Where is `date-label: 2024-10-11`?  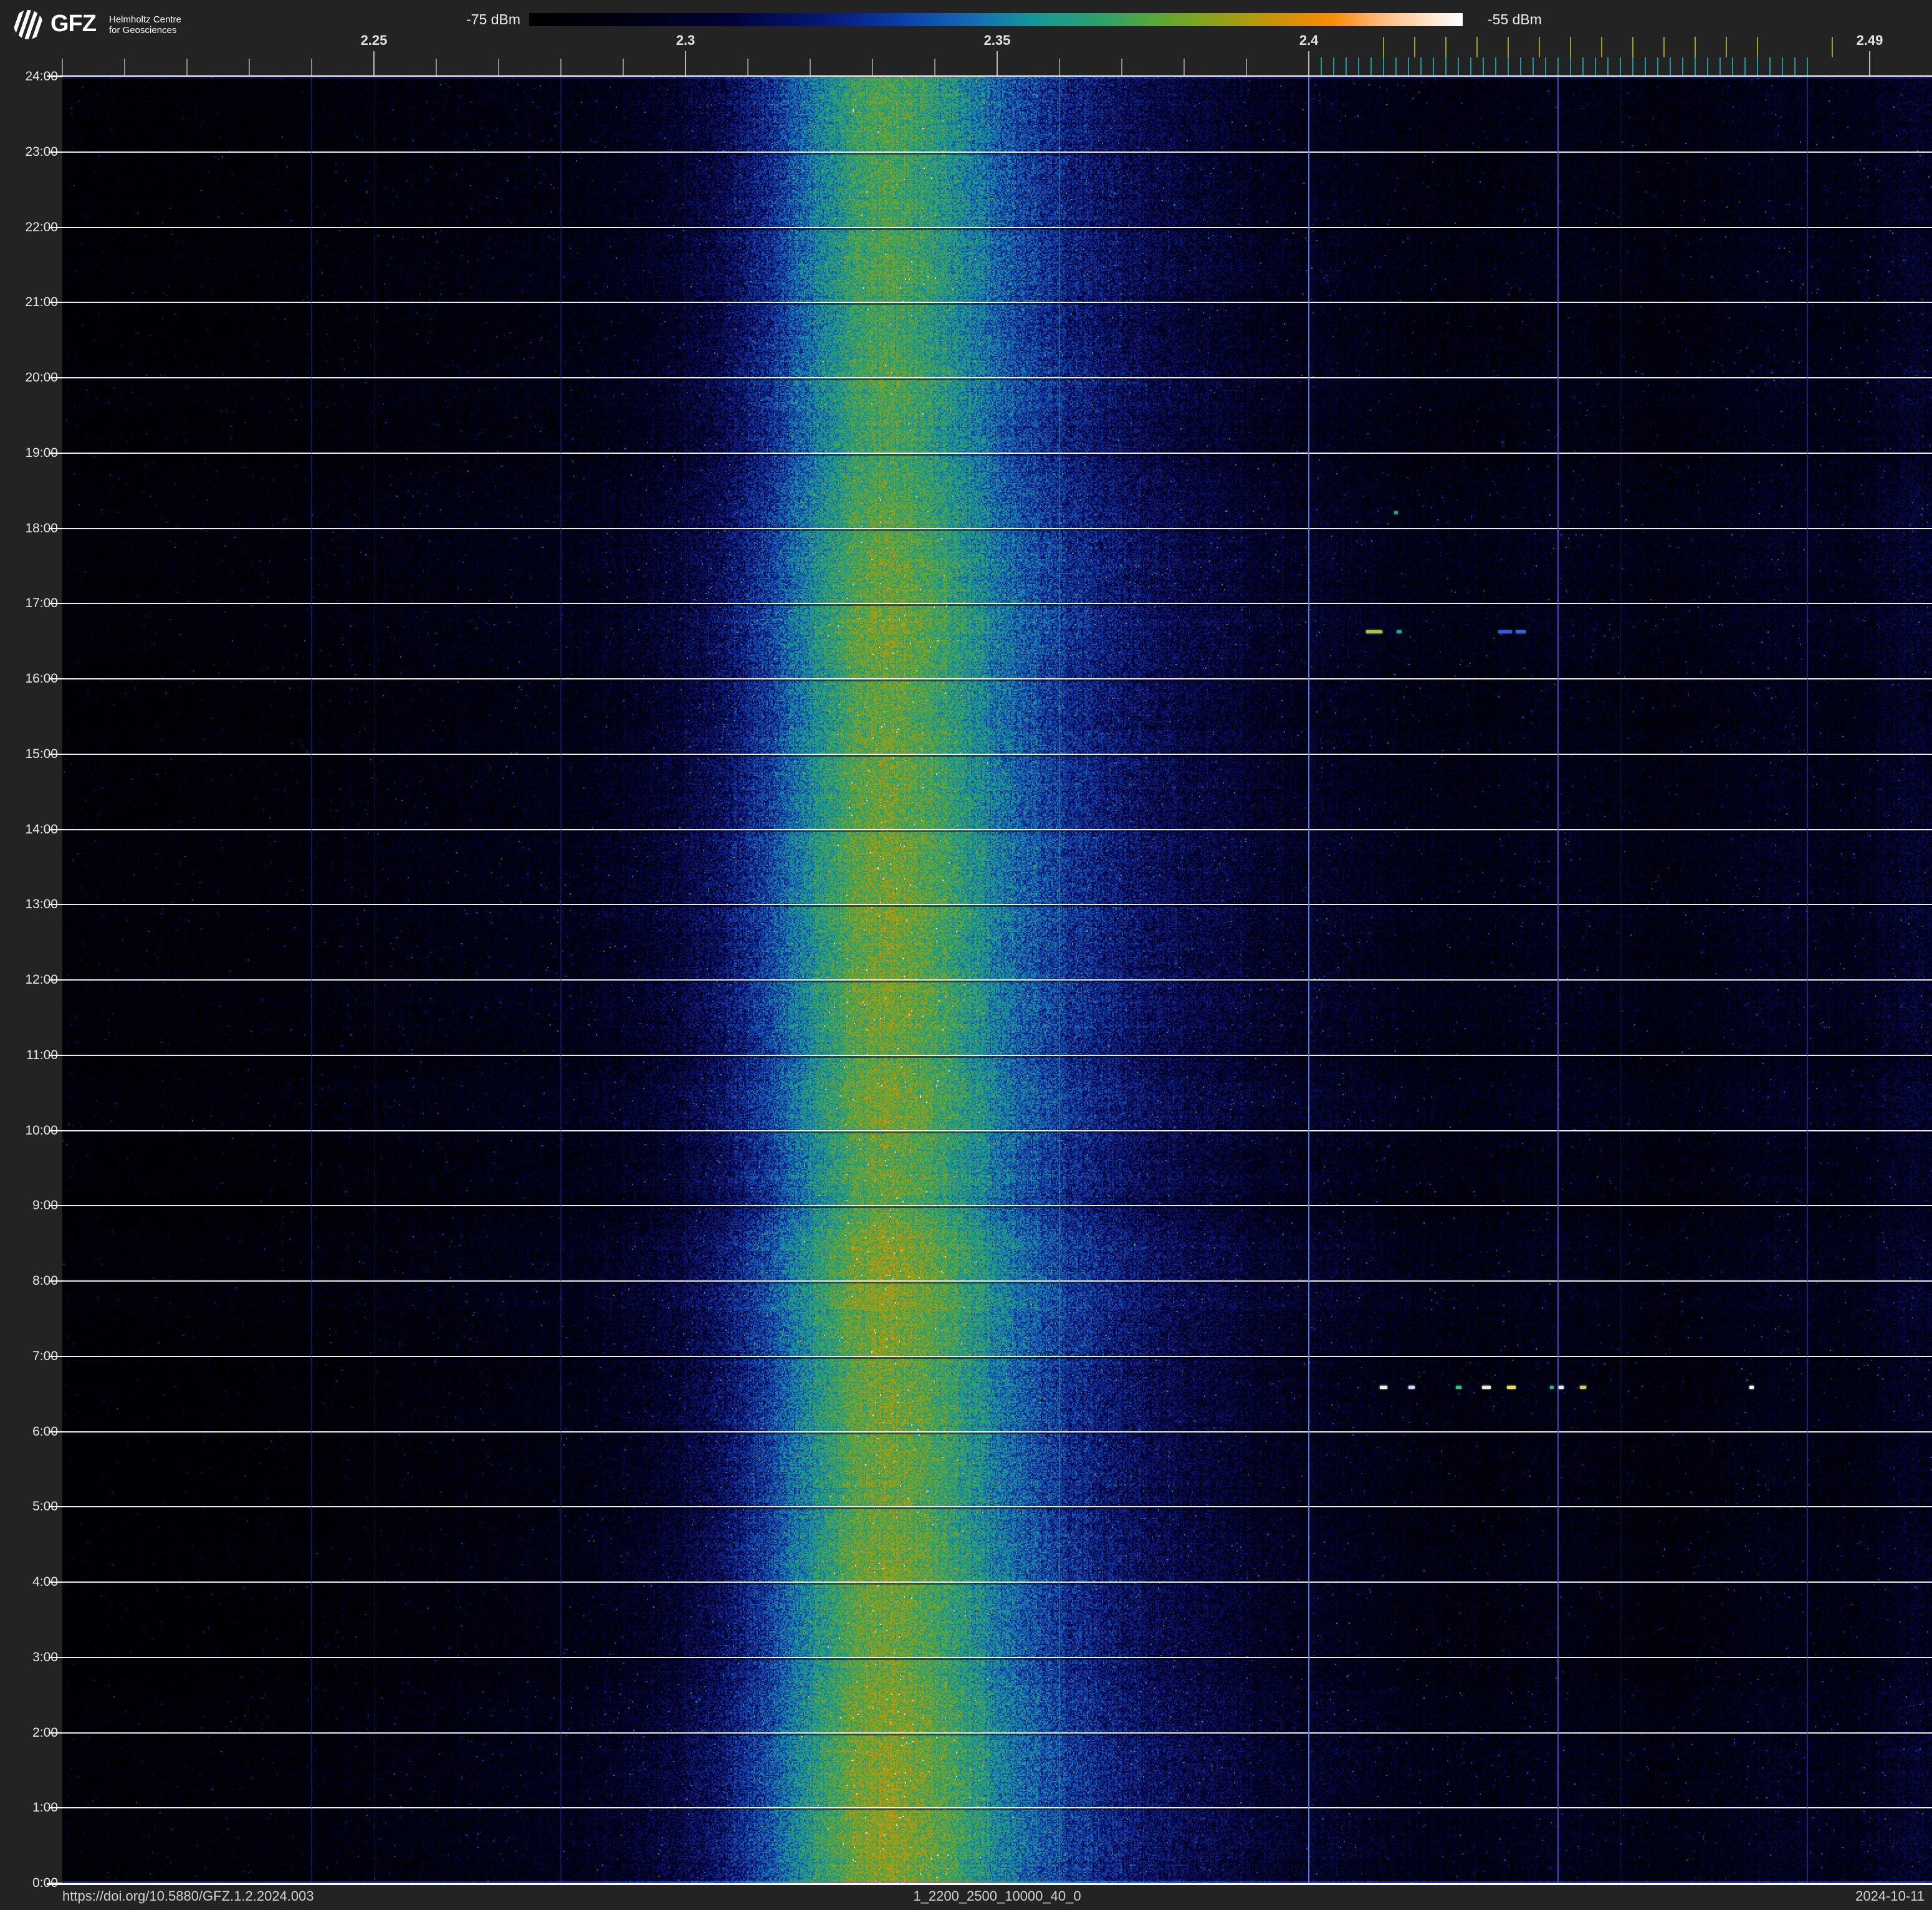 date-label: 2024-10-11 is located at coordinates (1890, 1896).